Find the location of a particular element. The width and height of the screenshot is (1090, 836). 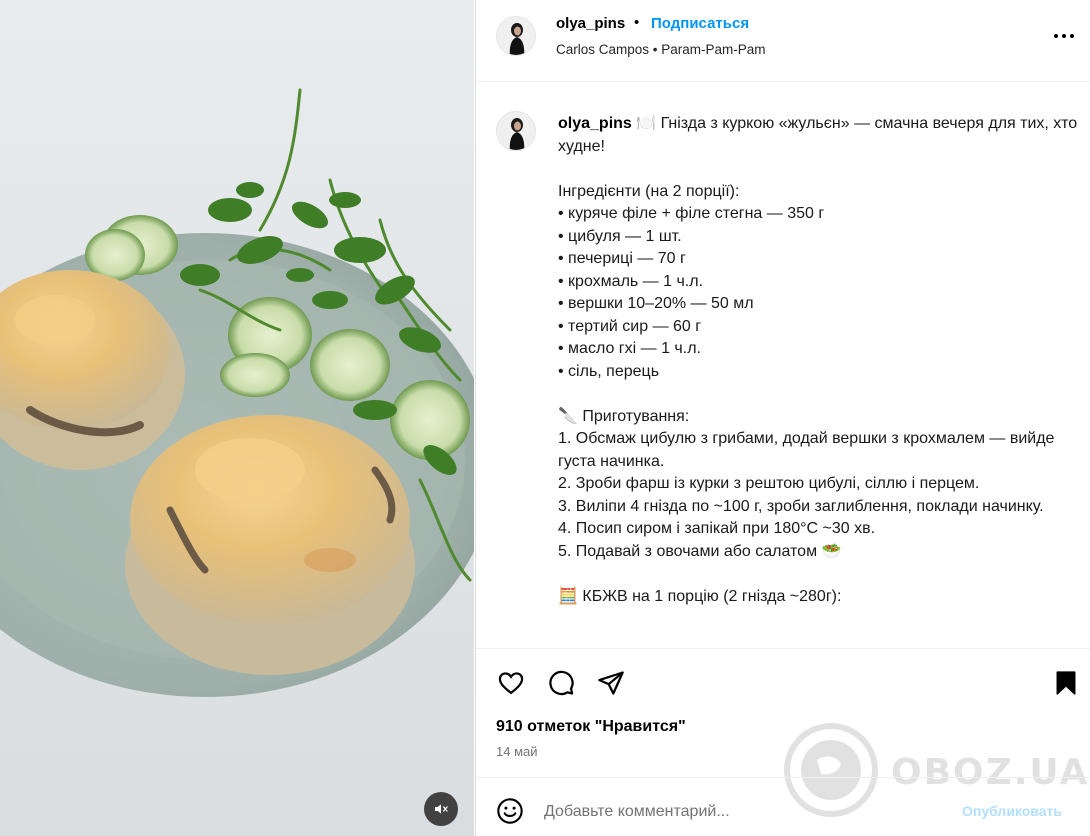

caption-avatar is located at coordinates (516, 131).